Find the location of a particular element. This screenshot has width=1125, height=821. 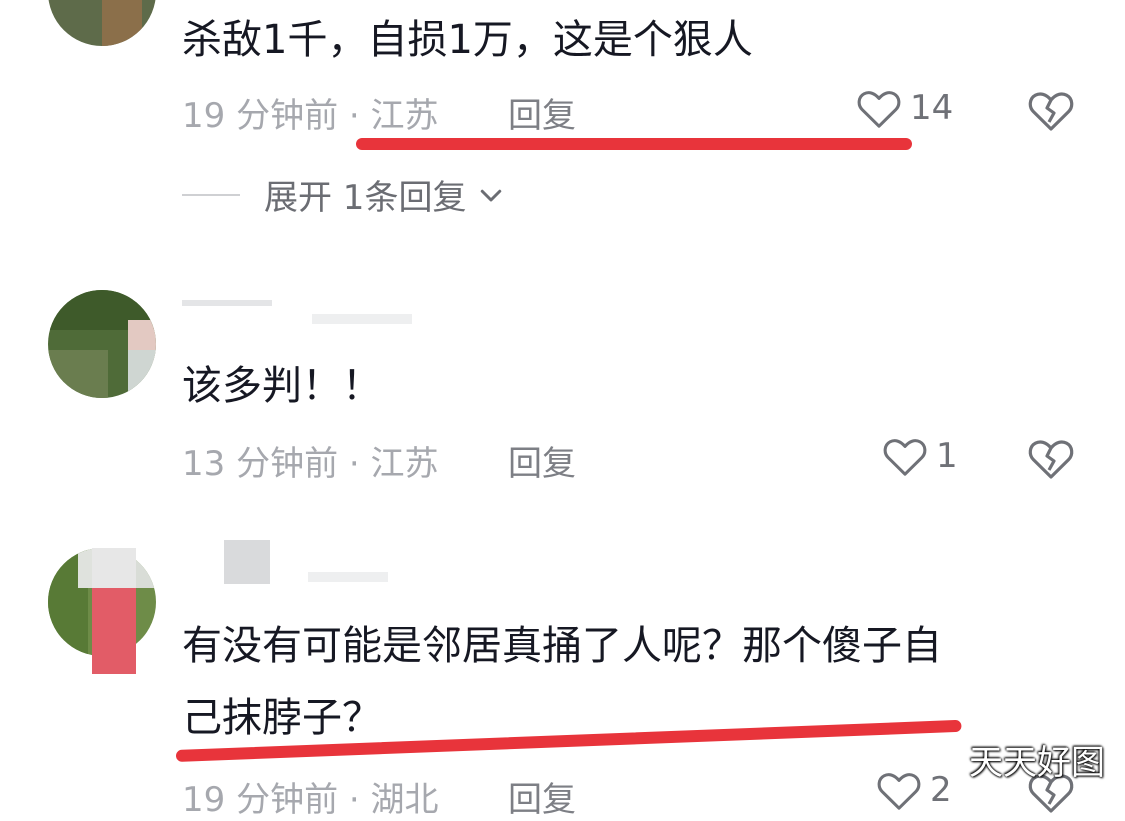

like-count: 2 is located at coordinates (941, 790).